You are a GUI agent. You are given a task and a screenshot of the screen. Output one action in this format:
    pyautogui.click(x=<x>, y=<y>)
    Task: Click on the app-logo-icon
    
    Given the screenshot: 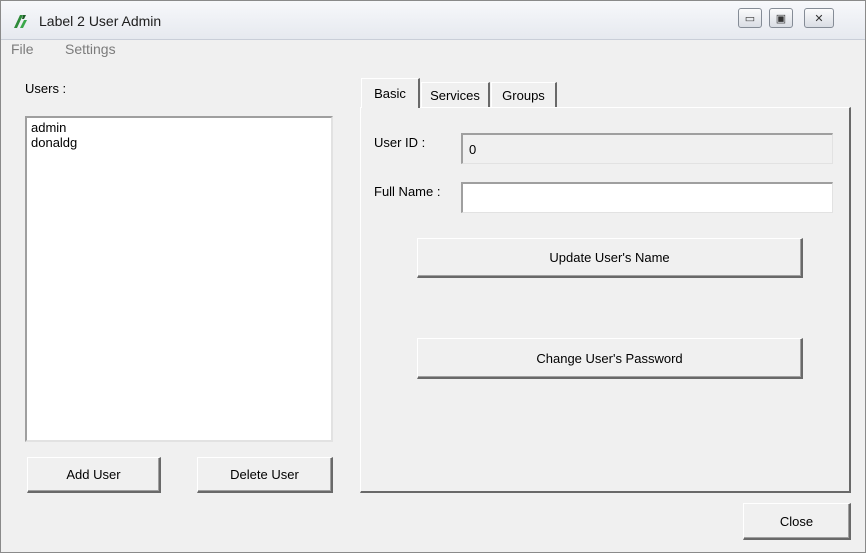 What is the action you would take?
    pyautogui.click(x=20, y=21)
    